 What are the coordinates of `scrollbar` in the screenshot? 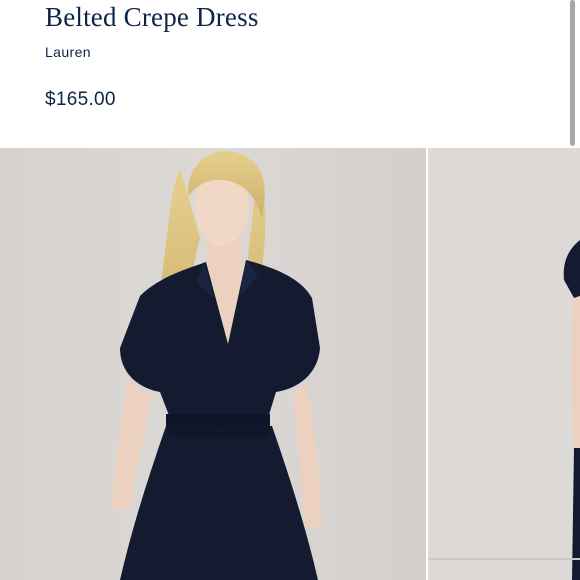 It's located at (572, 73).